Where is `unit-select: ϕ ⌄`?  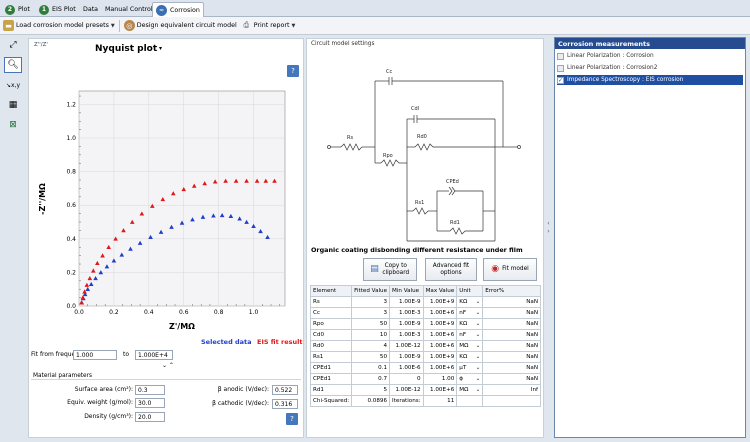 unit-select: ϕ ⌄ is located at coordinates (470, 379).